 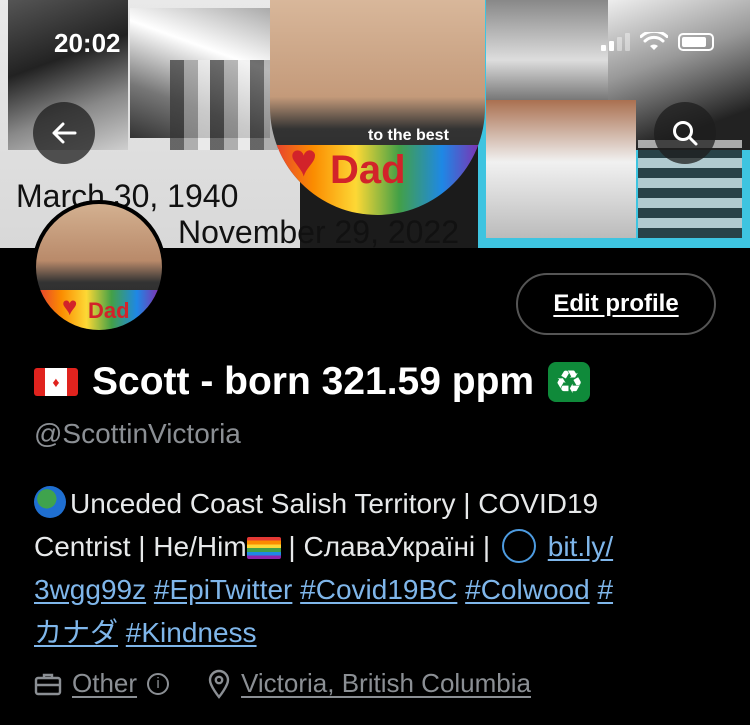 I want to click on banner-portrait: ♥ to the best Dad, so click(x=377, y=107).